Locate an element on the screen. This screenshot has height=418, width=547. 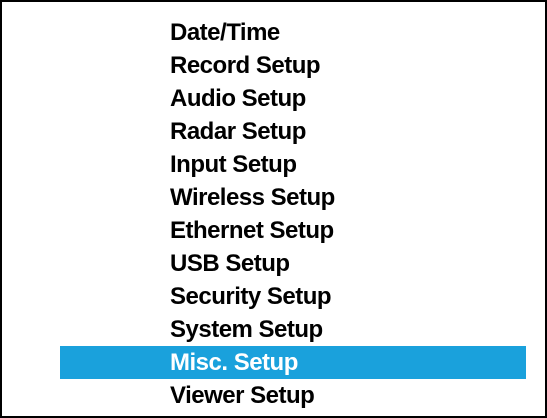
menu-item-ethernet-setup: Ethernet Setup is located at coordinates (273, 230).